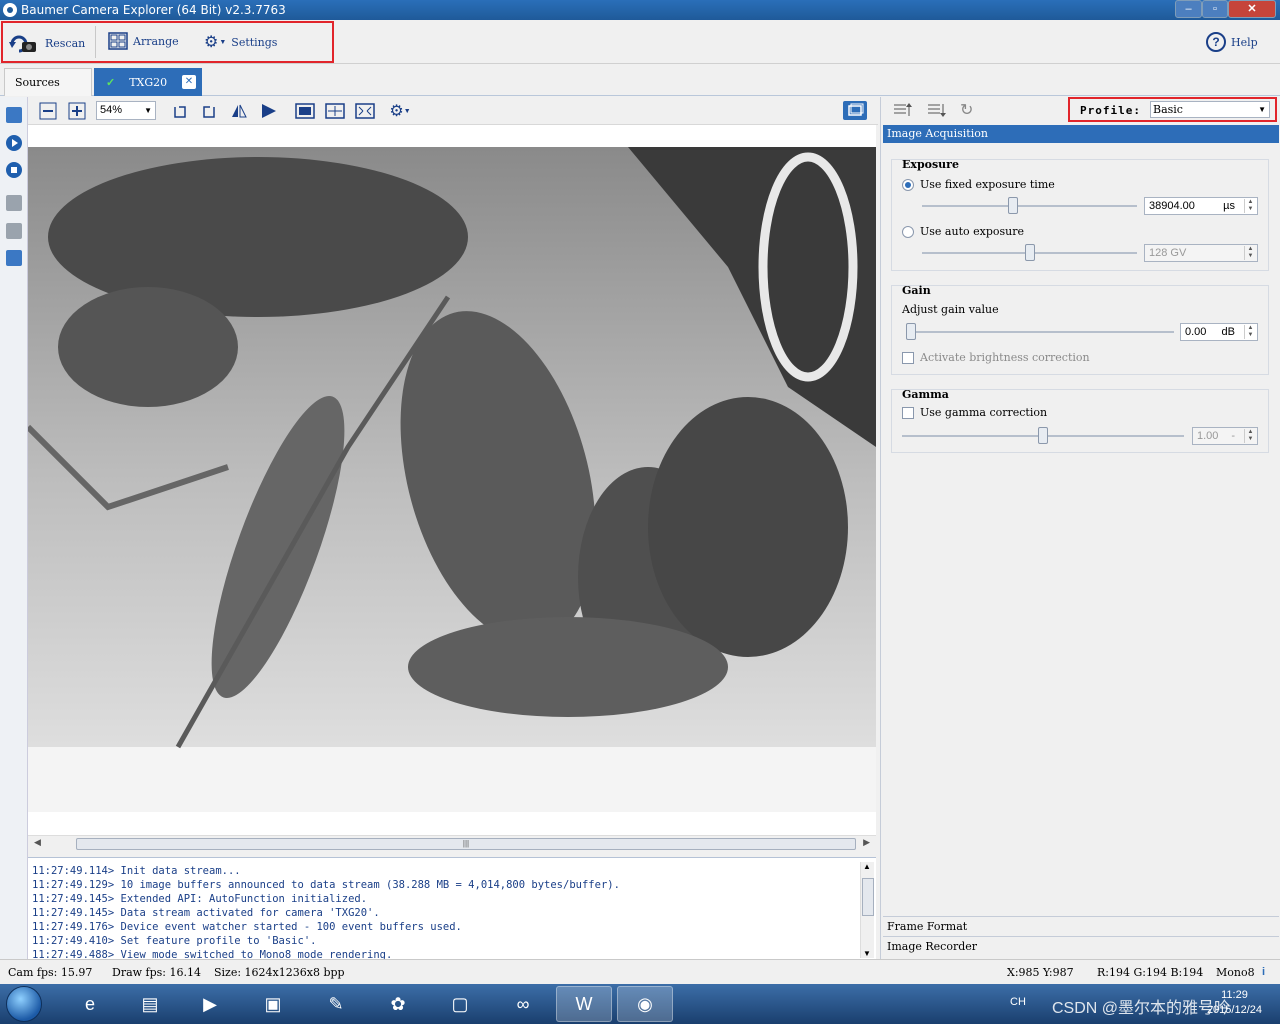 This screenshot has height=1024, width=1280. I want to click on sort-ascending-icon, so click(903, 110).